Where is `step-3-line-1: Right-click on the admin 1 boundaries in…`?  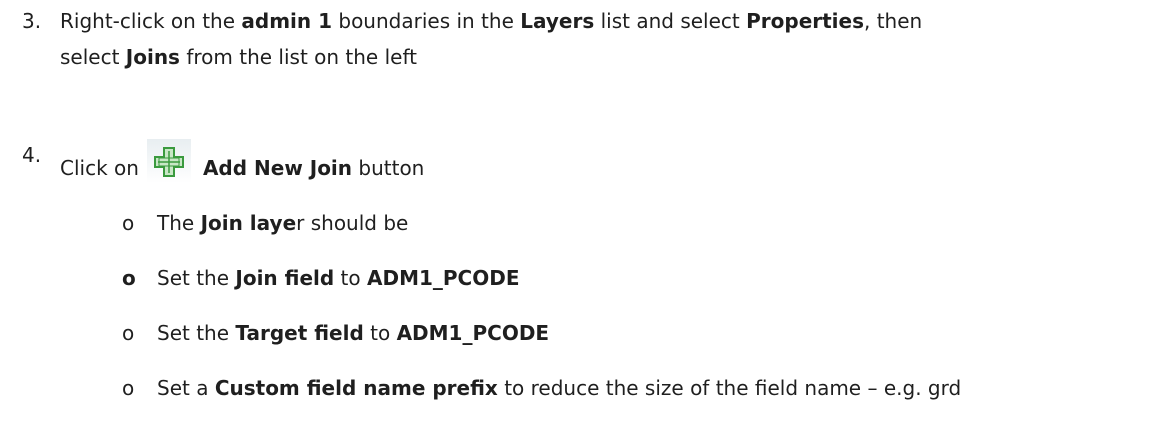
step-3-line-1: Right-click on the admin 1 boundaries in… is located at coordinates (491, 21).